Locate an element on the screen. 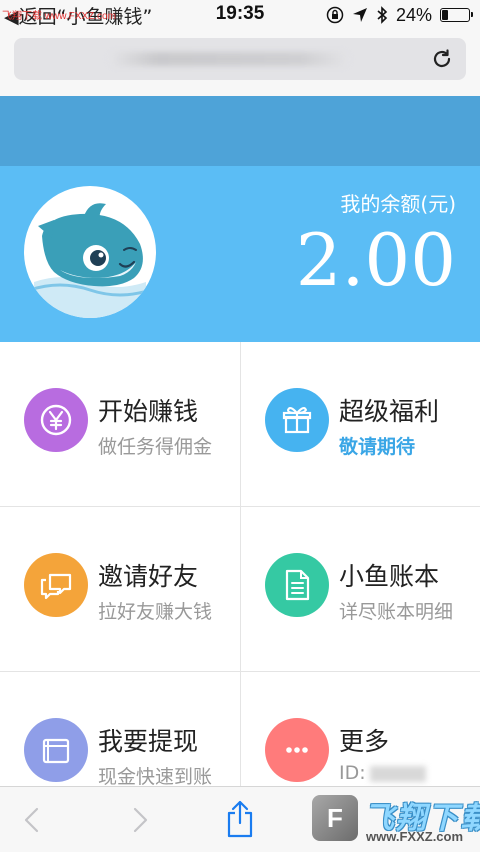 The width and height of the screenshot is (480, 852). browser-toolbar: F 飞翔下载 www.FXXZ.com is located at coordinates (240, 819).